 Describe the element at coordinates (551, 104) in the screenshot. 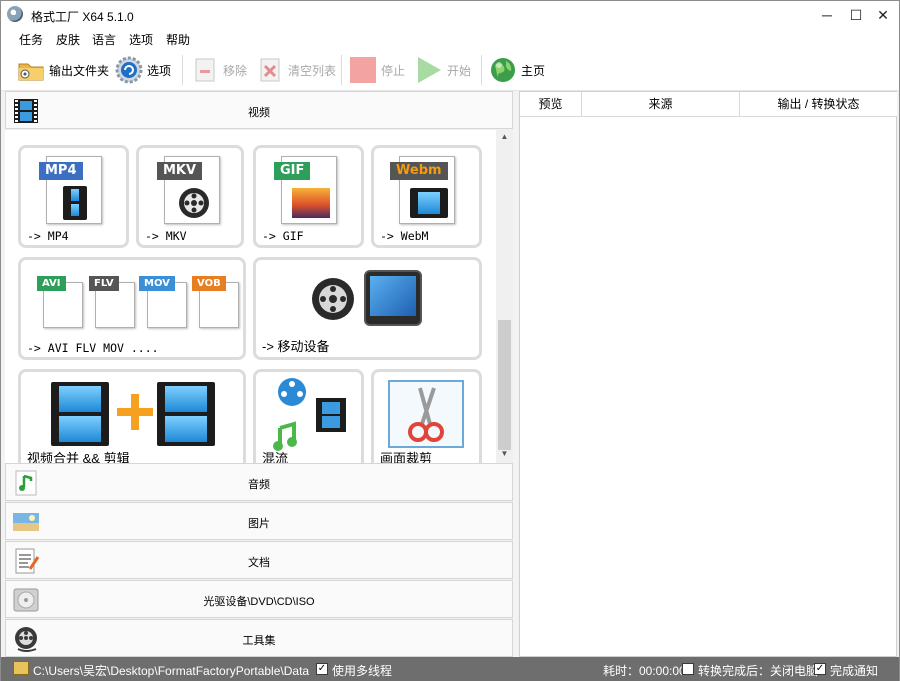

I see `column-preview: 预览` at that location.